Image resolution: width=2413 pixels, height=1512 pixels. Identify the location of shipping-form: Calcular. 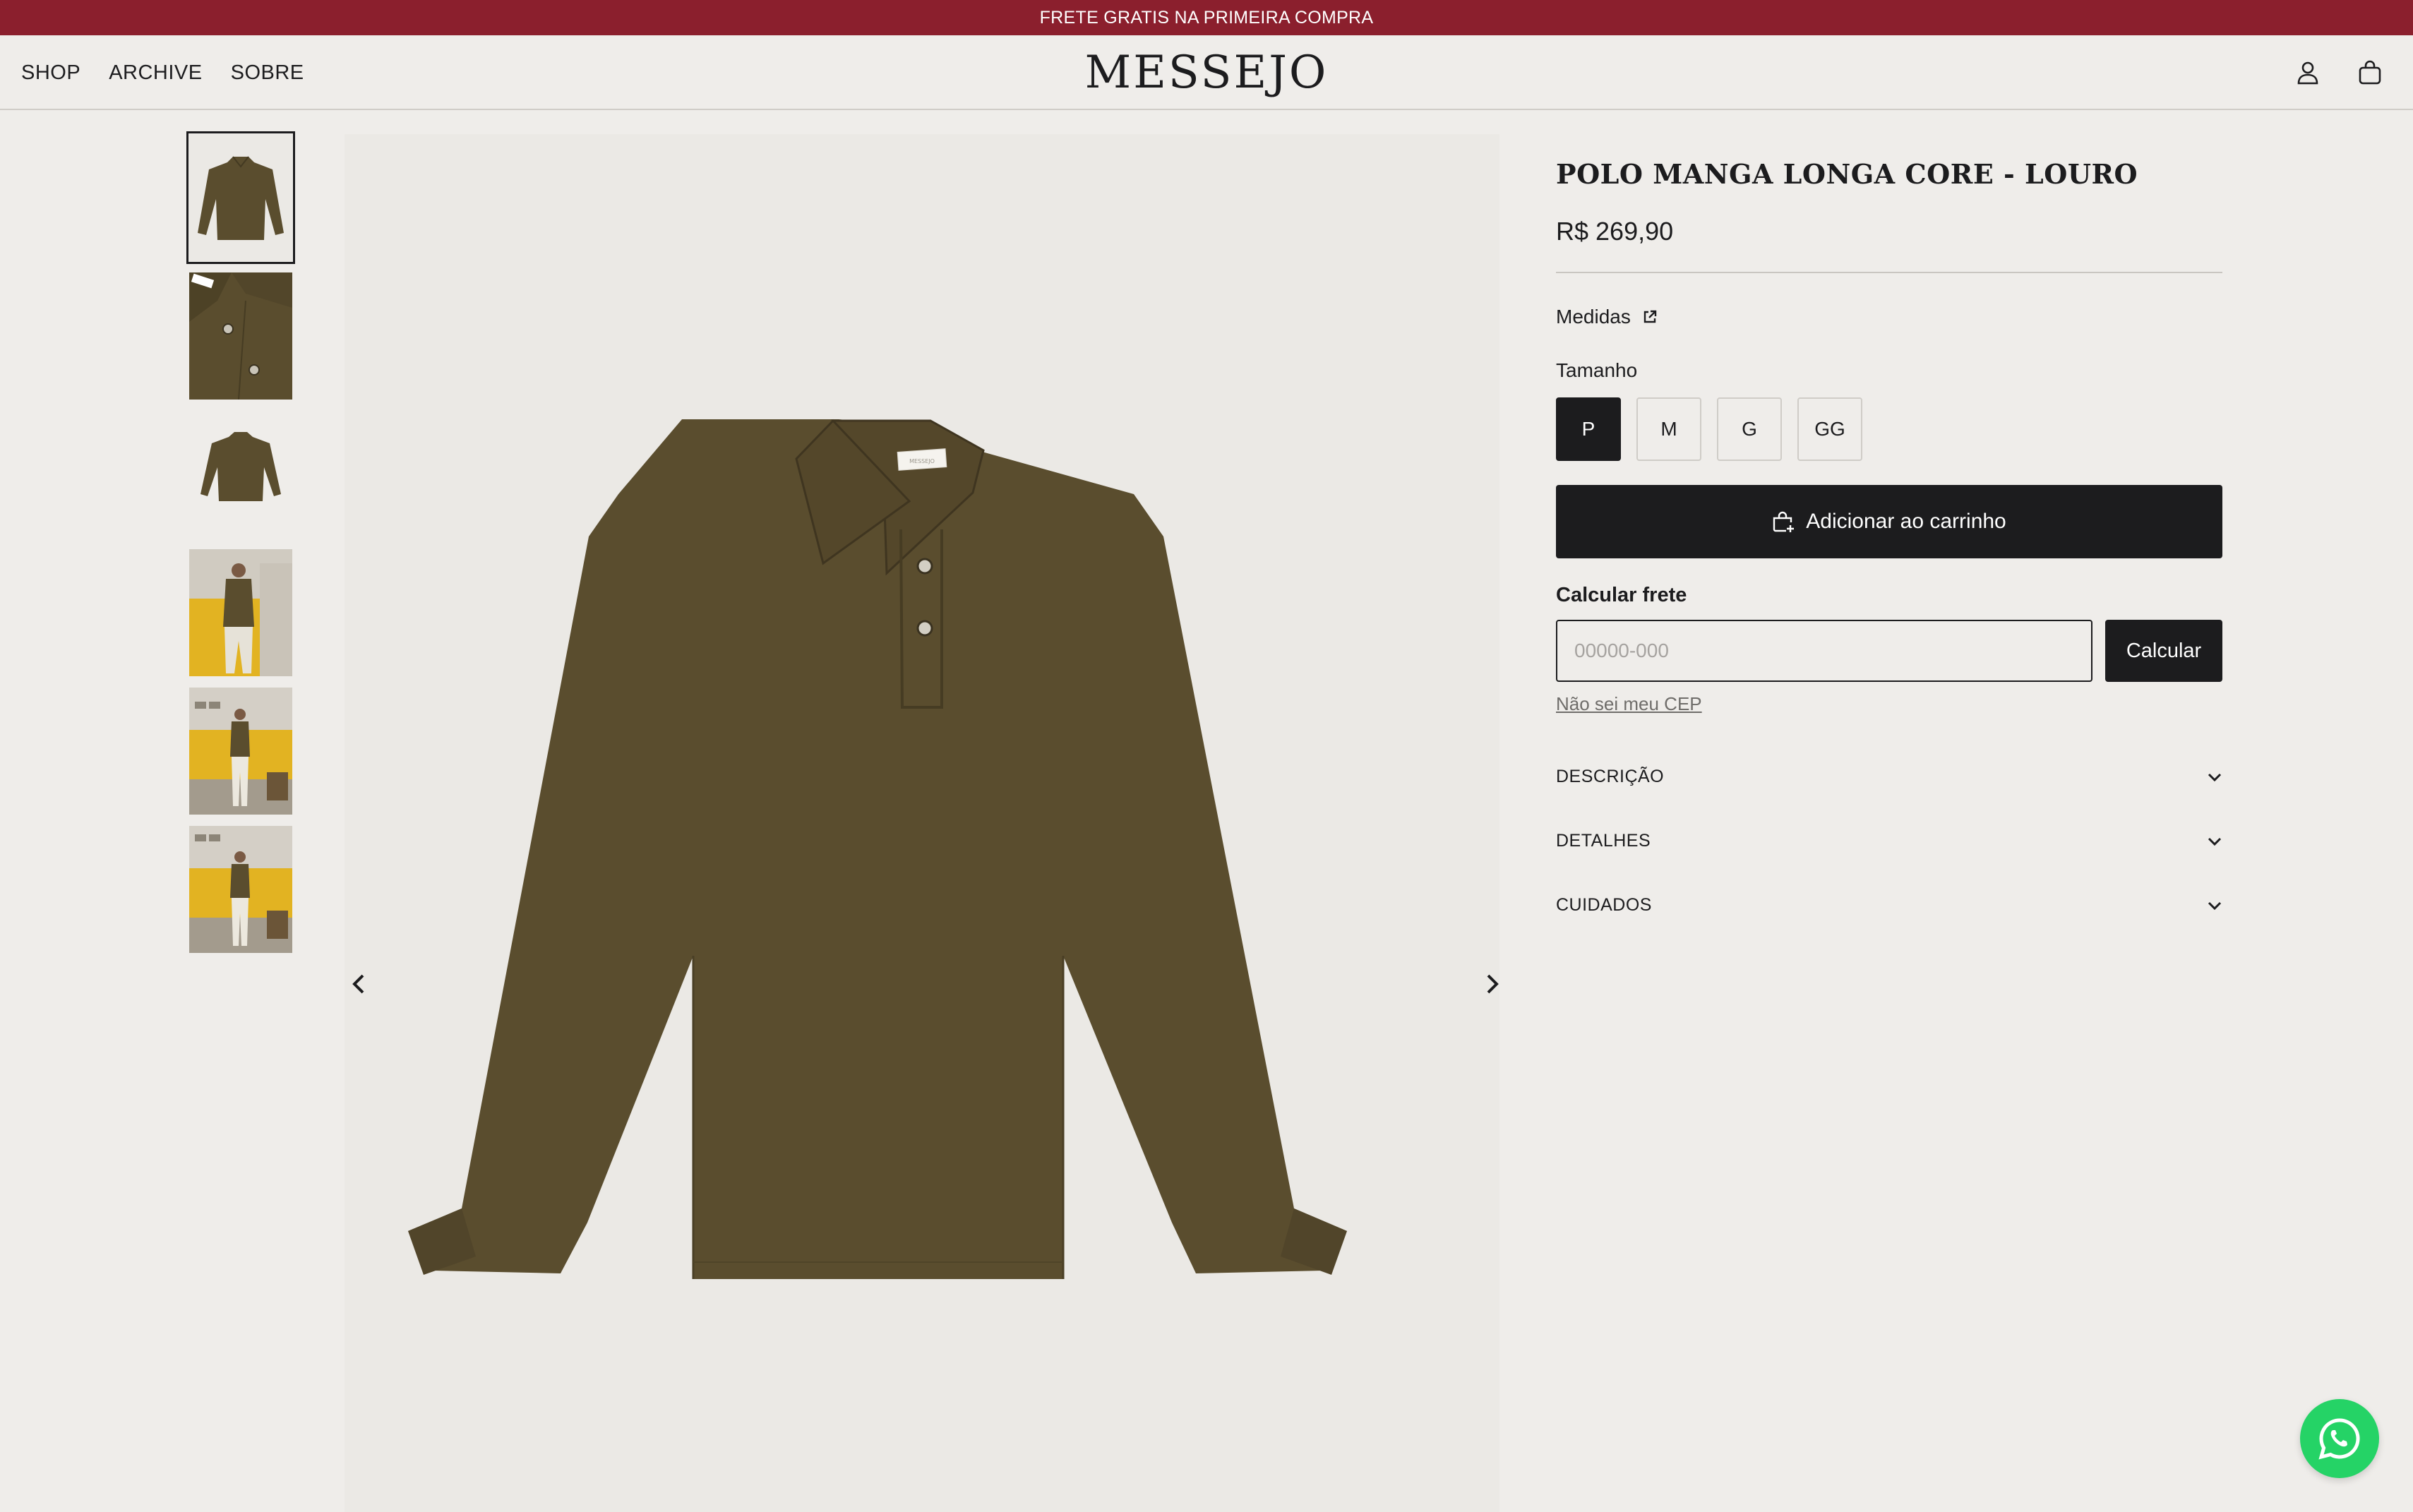
(1889, 651).